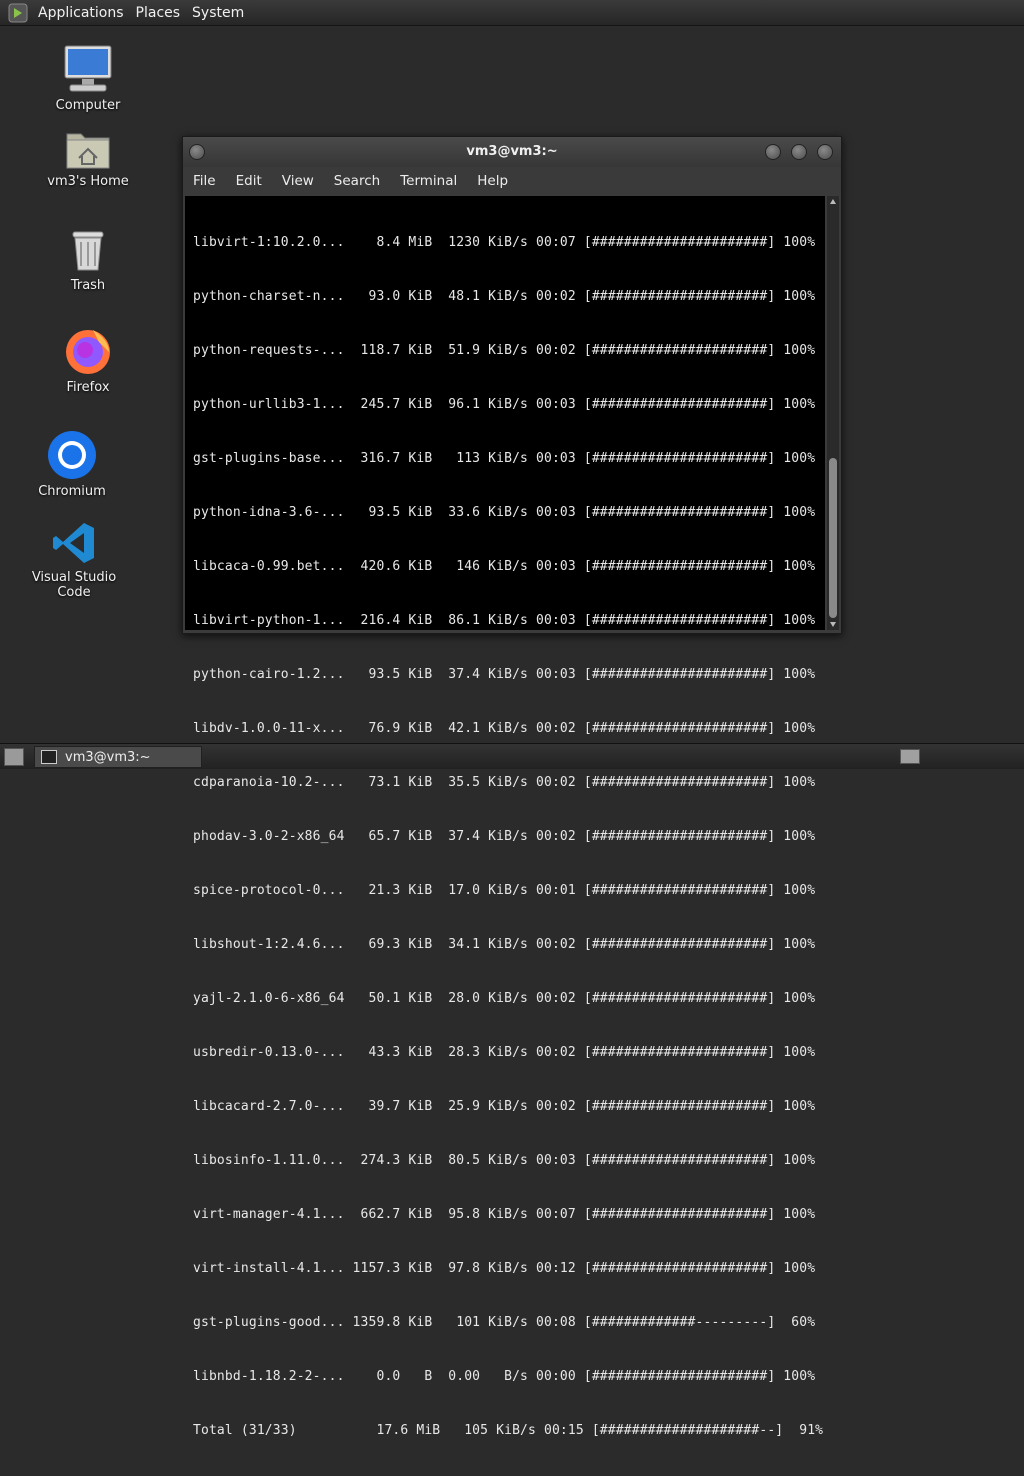 This screenshot has height=1476, width=1024. I want to click on minimize-button, so click(773, 152).